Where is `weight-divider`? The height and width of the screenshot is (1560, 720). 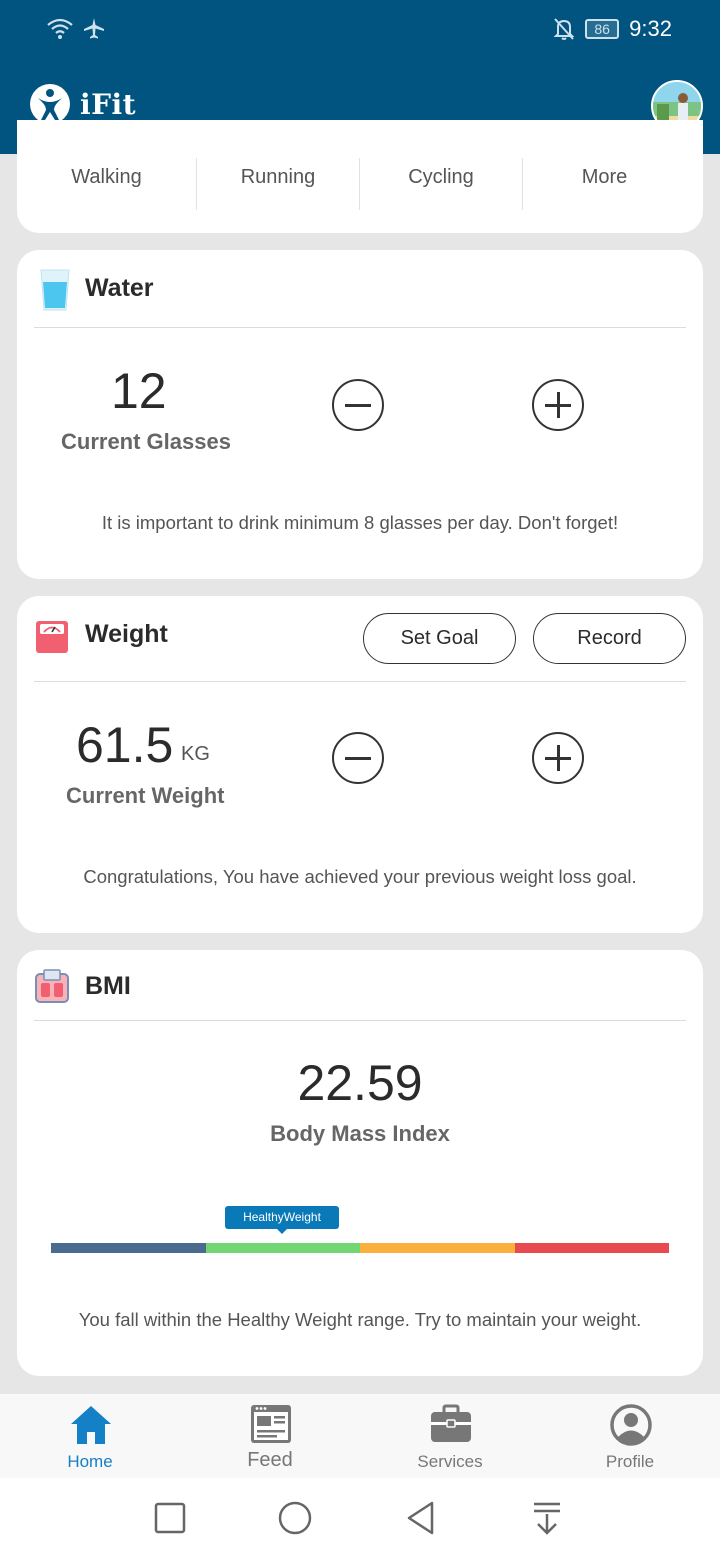
weight-divider is located at coordinates (360, 681).